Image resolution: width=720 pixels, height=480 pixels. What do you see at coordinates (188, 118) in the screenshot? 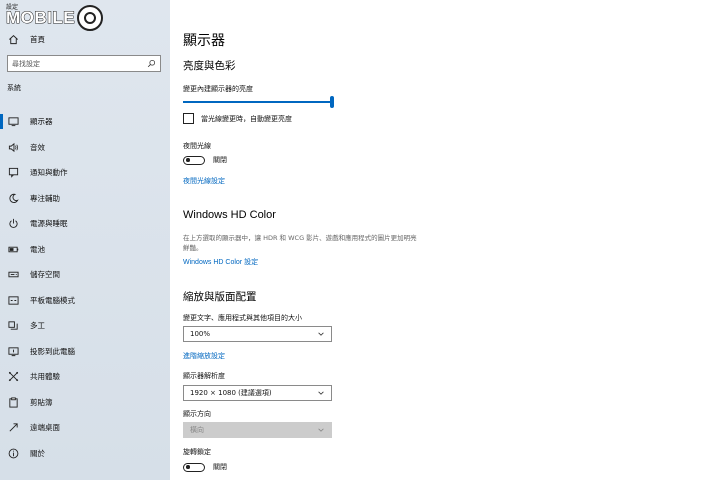
I see `checkbox-box` at bounding box center [188, 118].